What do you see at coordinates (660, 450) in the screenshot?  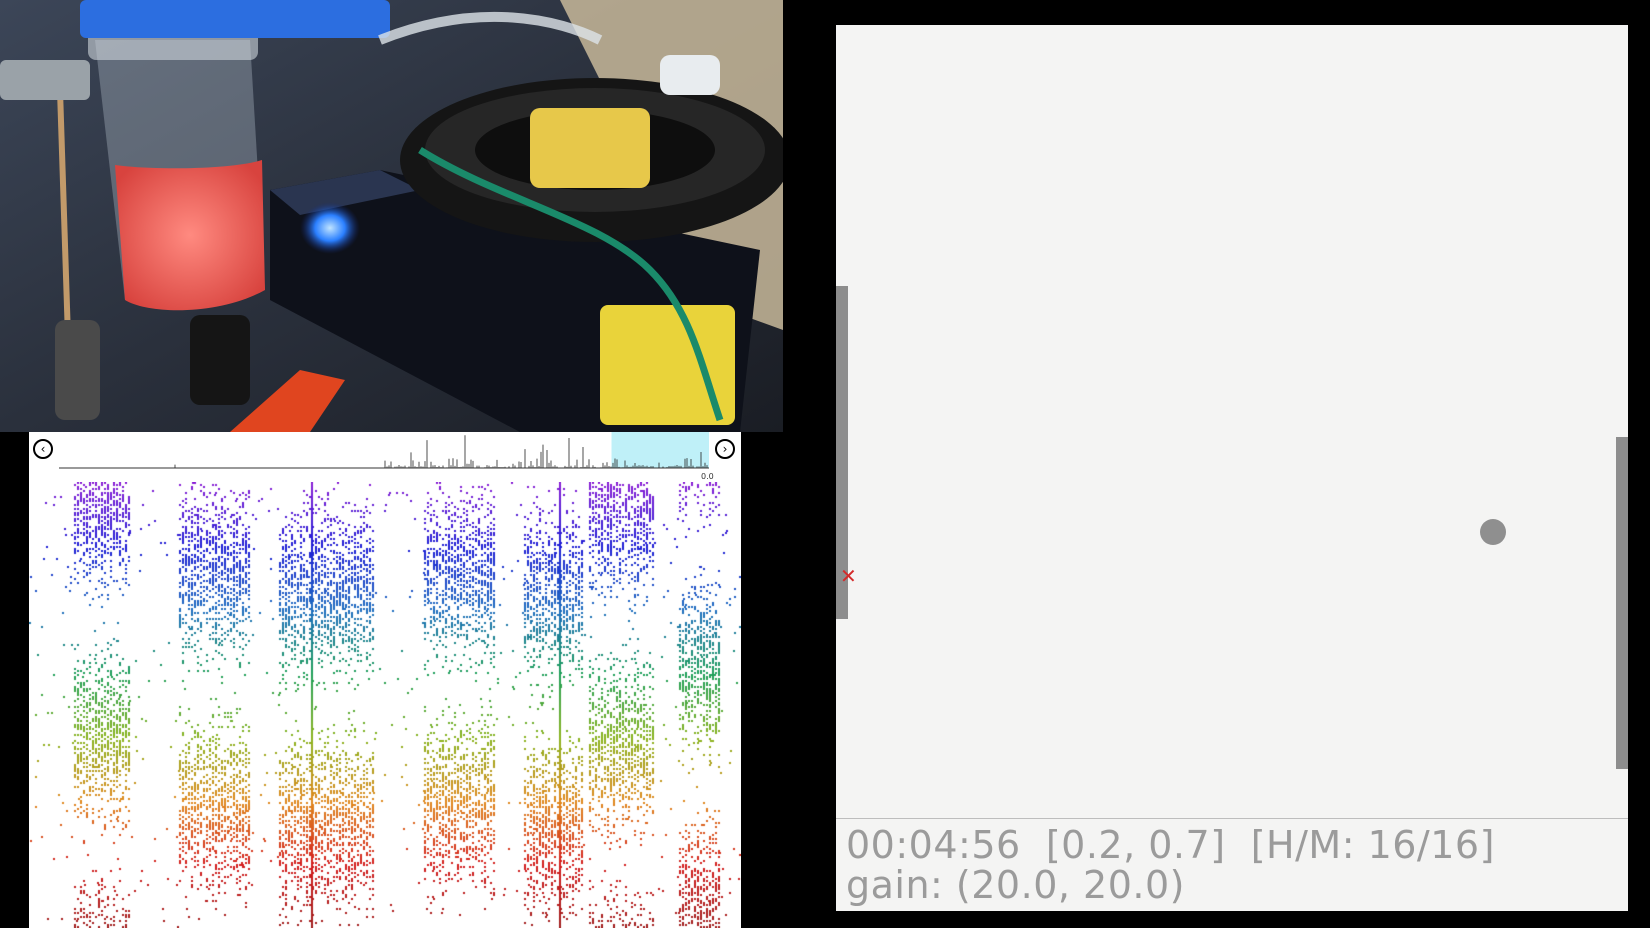 I see `timeline-selection` at bounding box center [660, 450].